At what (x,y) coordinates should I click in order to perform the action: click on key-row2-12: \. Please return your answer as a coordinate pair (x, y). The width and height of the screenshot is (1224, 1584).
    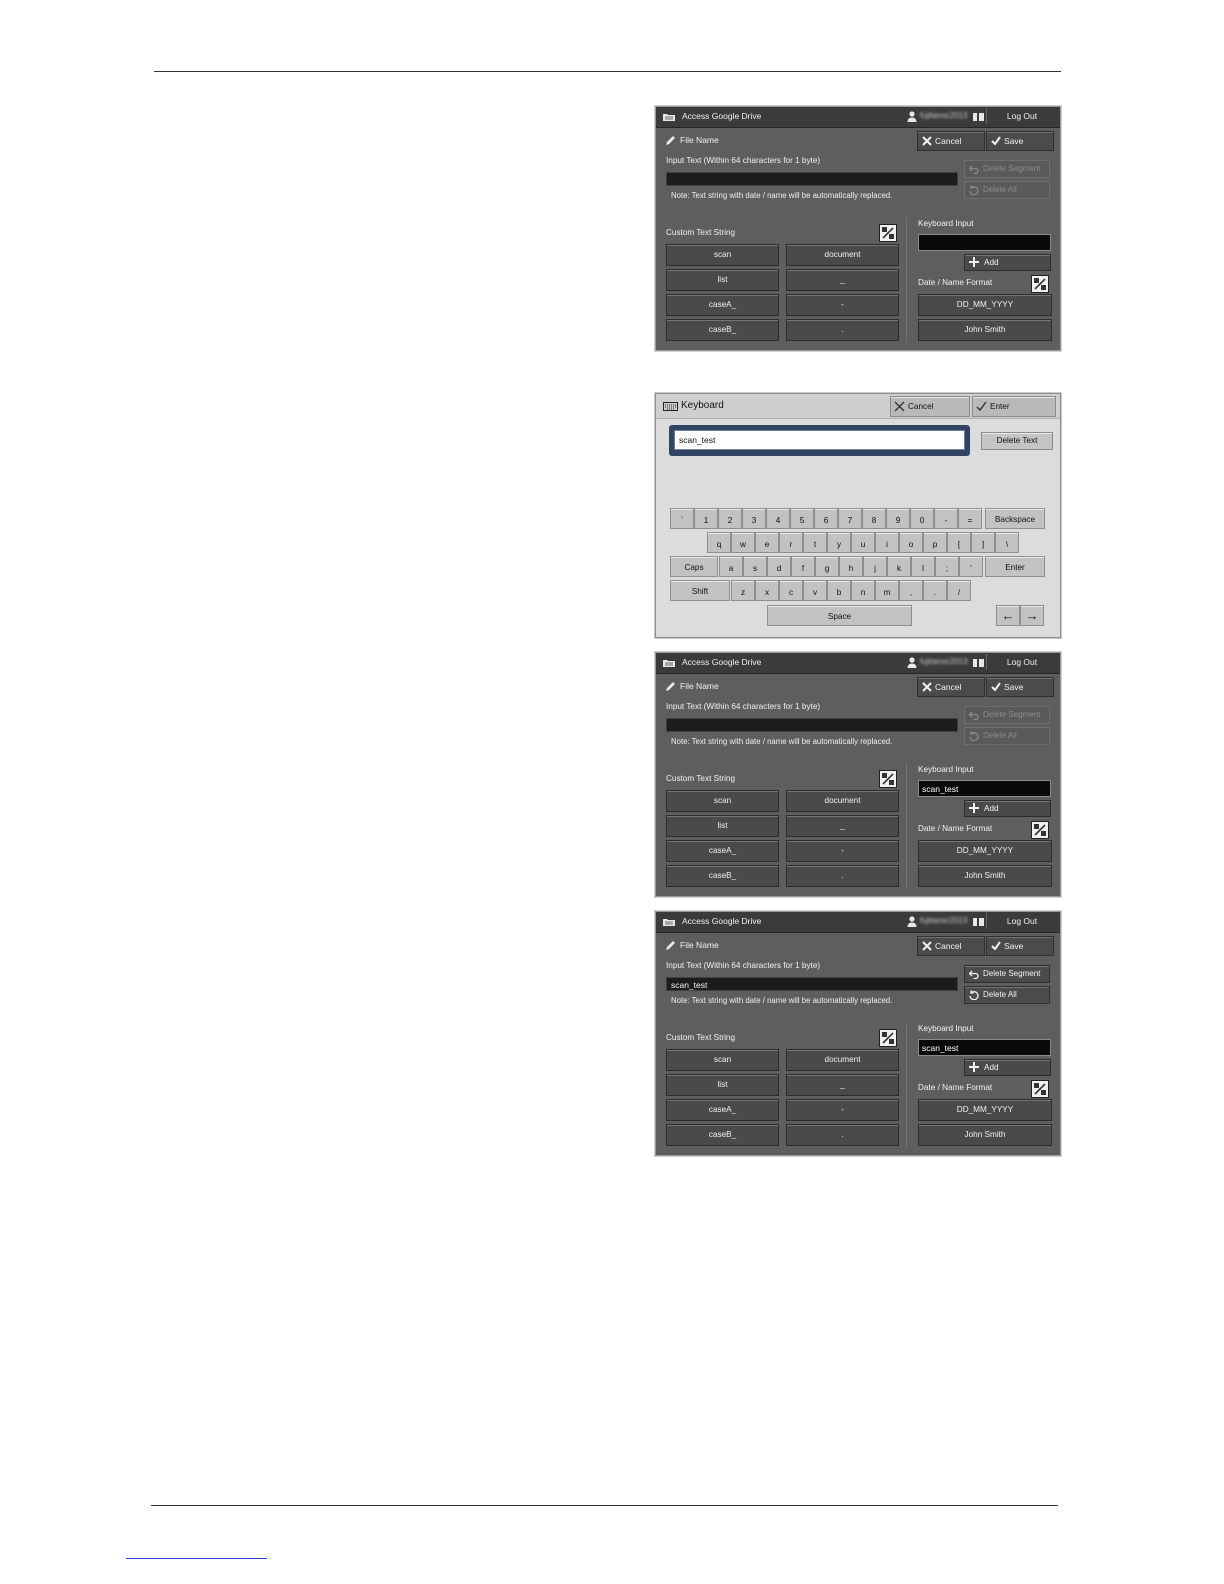
    Looking at the image, I should click on (1007, 542).